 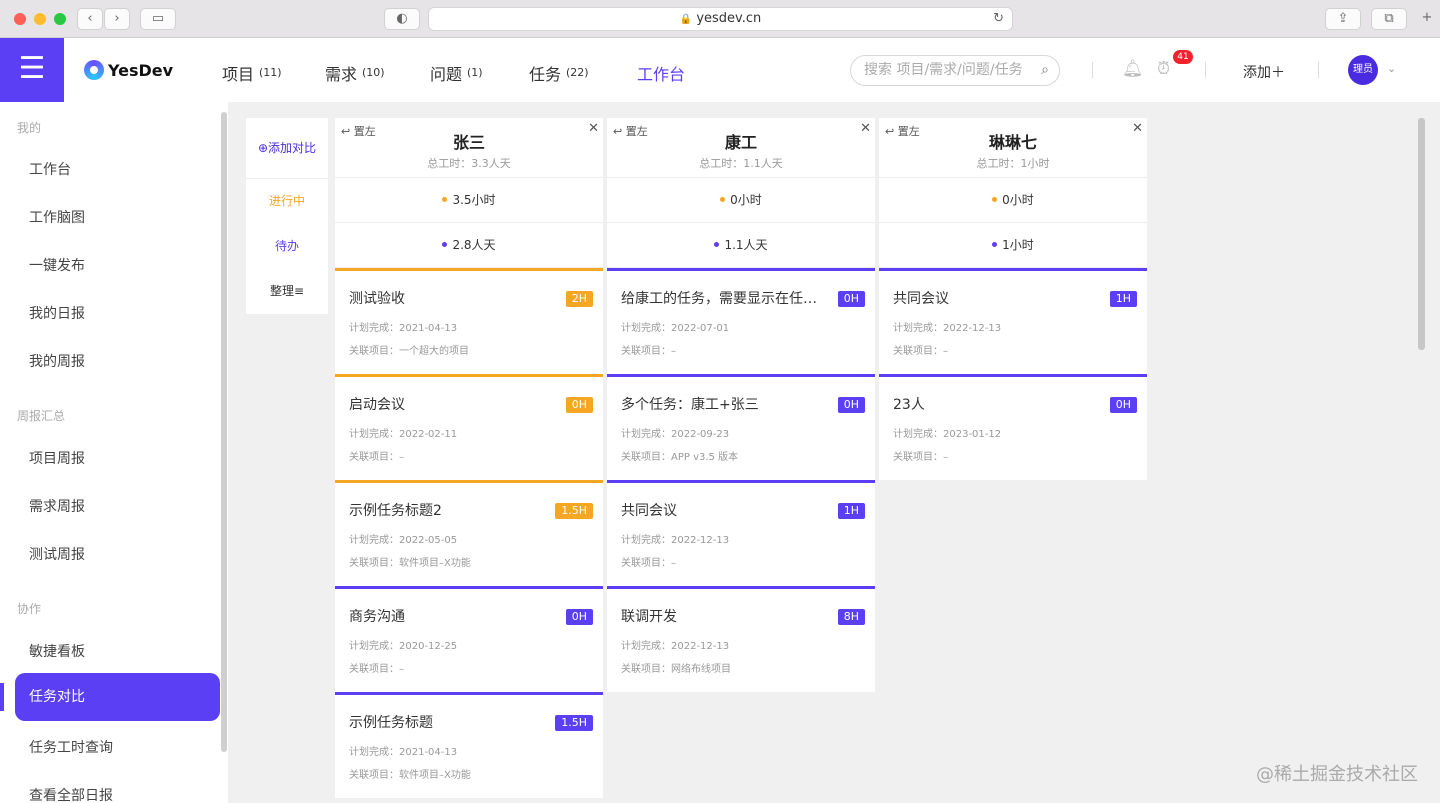 What do you see at coordinates (700, 434) in the screenshot?
I see `plan-value: 2022-09-23` at bounding box center [700, 434].